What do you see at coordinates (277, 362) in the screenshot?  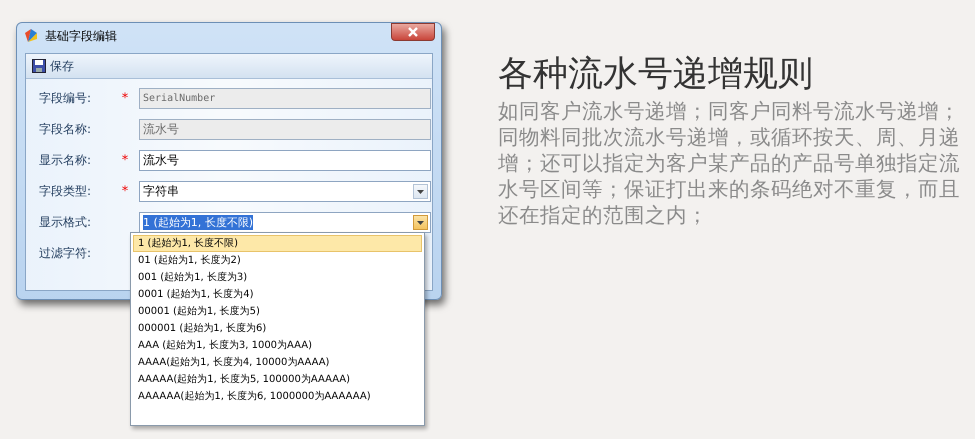 I see `dropdown-option: AAAA(起始为1, 长度为4, 10000为AAAA)` at bounding box center [277, 362].